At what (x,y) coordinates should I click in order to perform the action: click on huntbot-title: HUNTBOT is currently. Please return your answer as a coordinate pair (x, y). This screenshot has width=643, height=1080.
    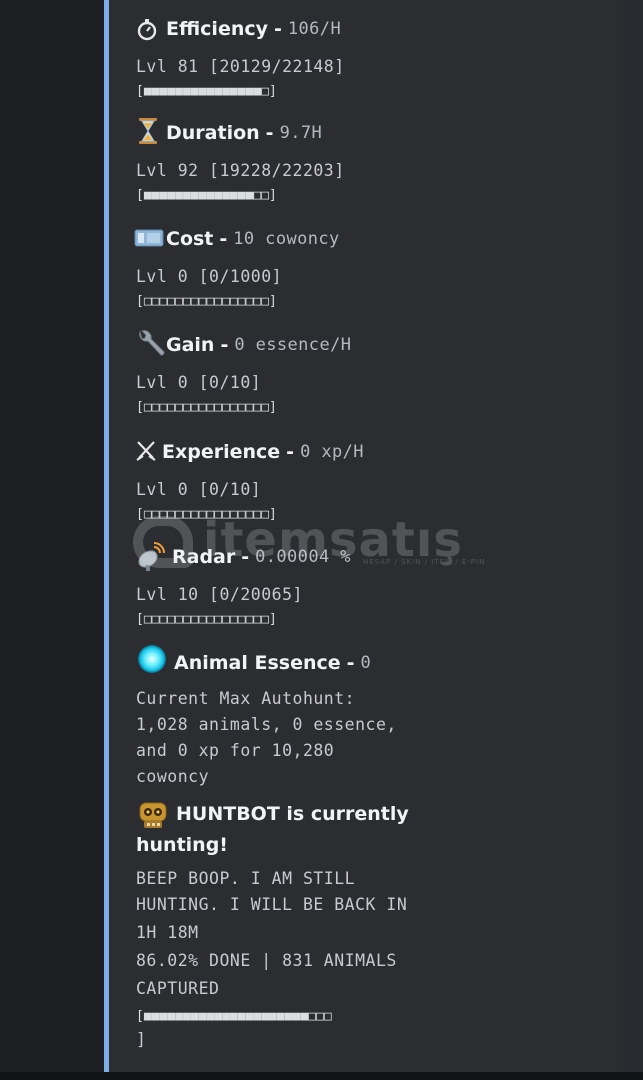
    Looking at the image, I should click on (272, 814).